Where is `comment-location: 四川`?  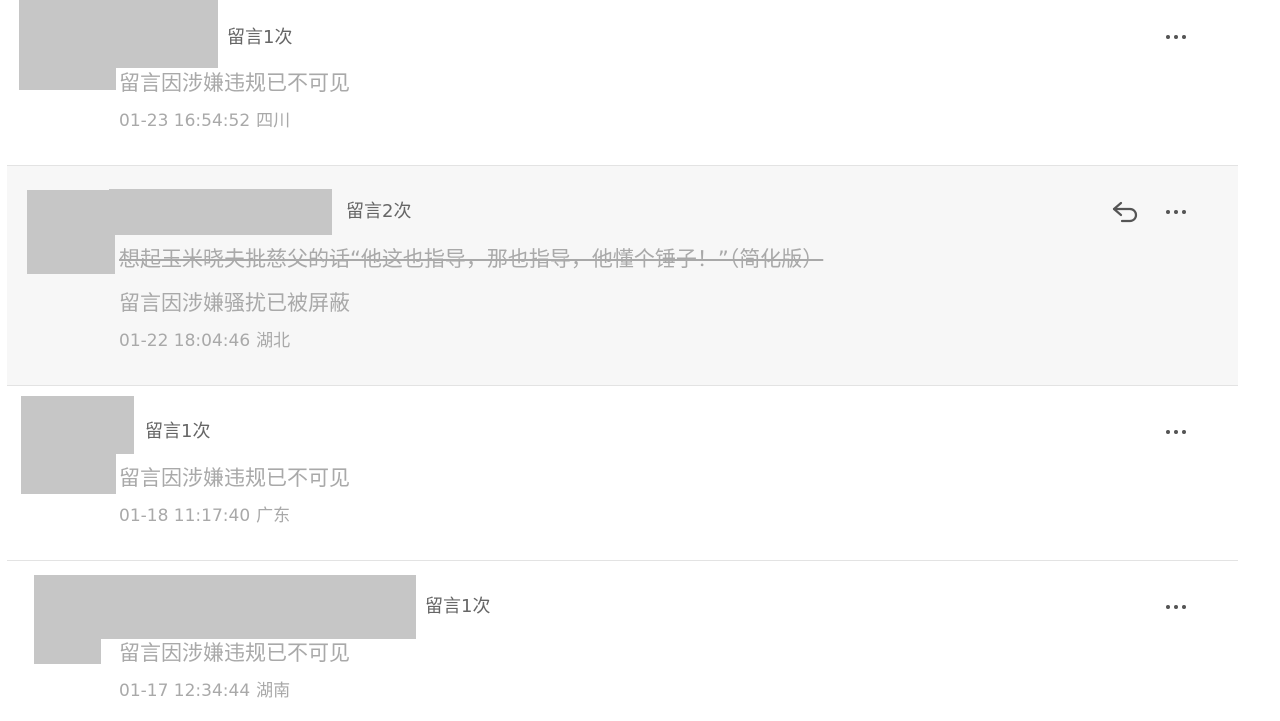
comment-location: 四川 is located at coordinates (273, 121).